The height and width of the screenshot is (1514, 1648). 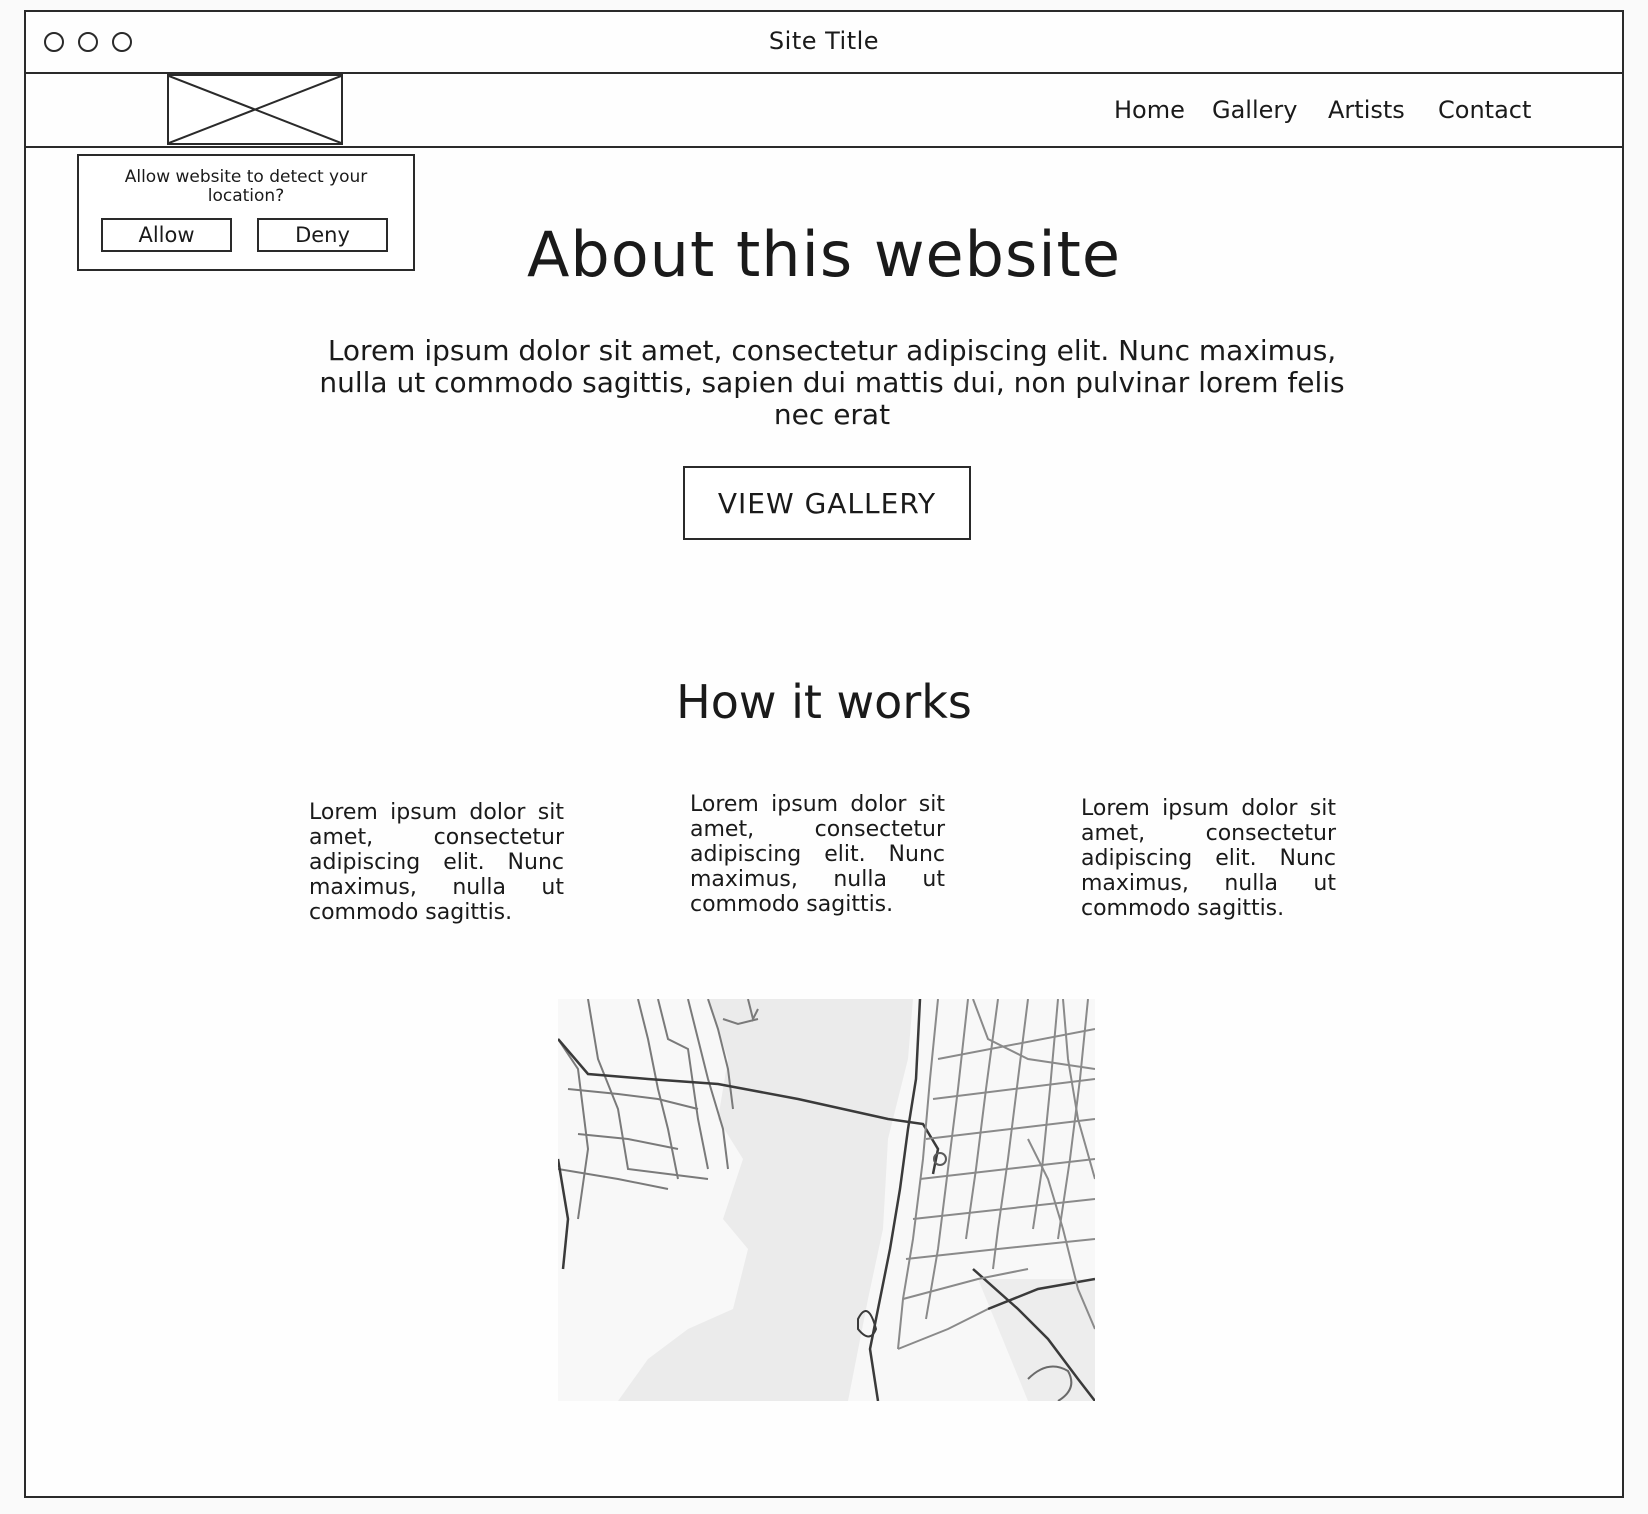 I want to click on about-heading: About this website, so click(x=824, y=254).